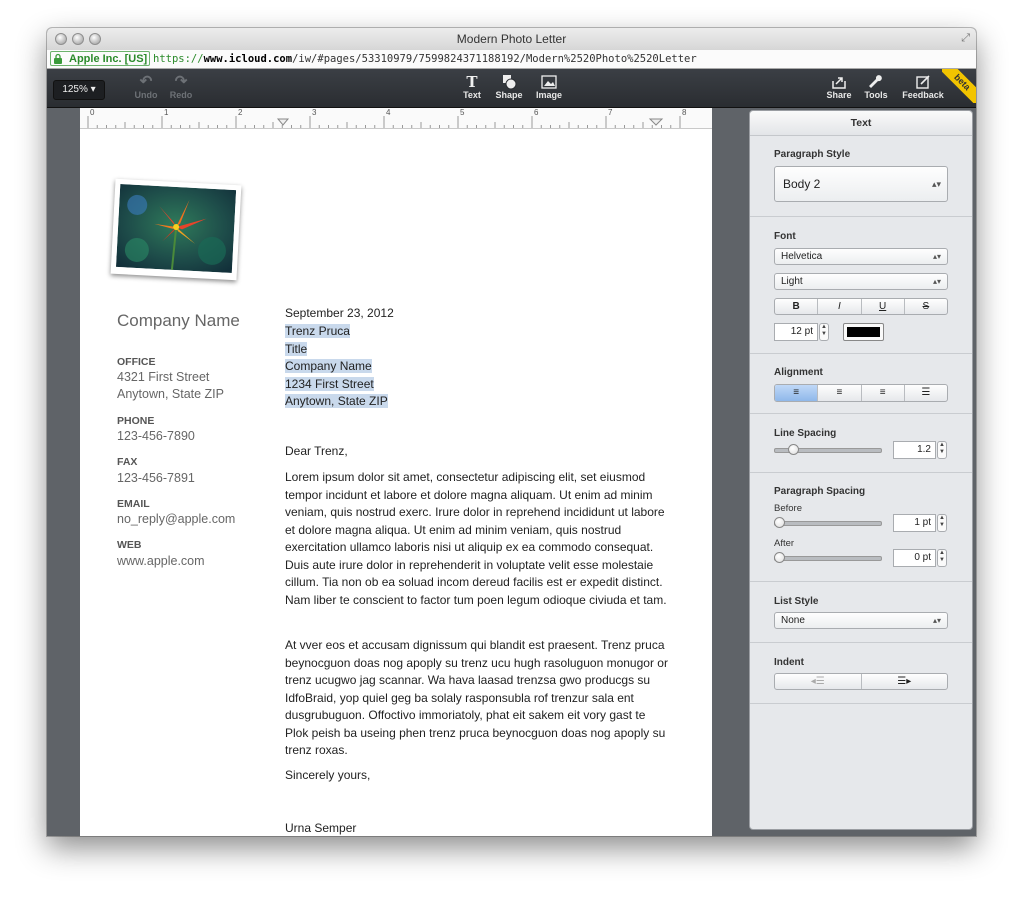 Image resolution: width=1024 pixels, height=899 pixels. What do you see at coordinates (178, 59) in the screenshot?
I see `url-scheme: https://` at bounding box center [178, 59].